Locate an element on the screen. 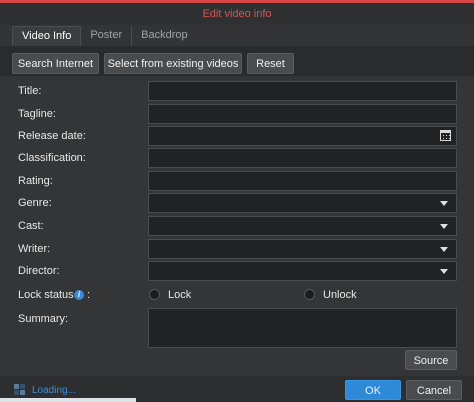  lock-status-colon: : is located at coordinates (89, 295).